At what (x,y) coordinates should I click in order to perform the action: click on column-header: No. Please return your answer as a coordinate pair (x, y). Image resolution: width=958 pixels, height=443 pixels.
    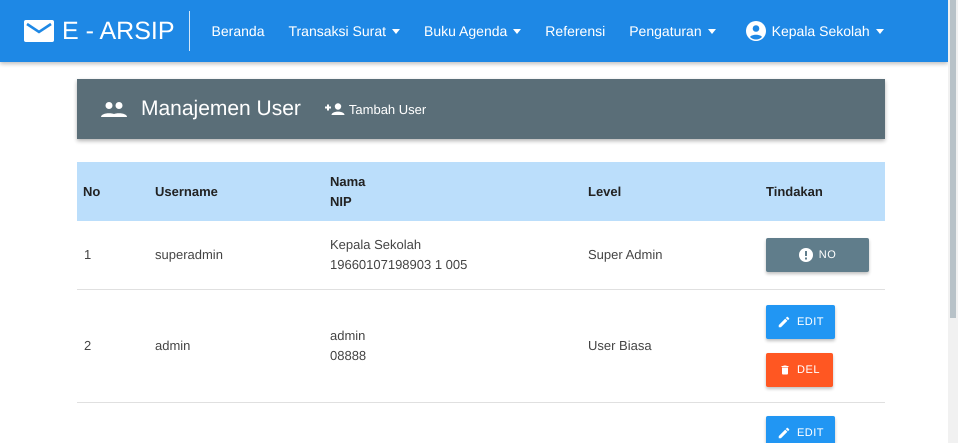
    Looking at the image, I should click on (92, 191).